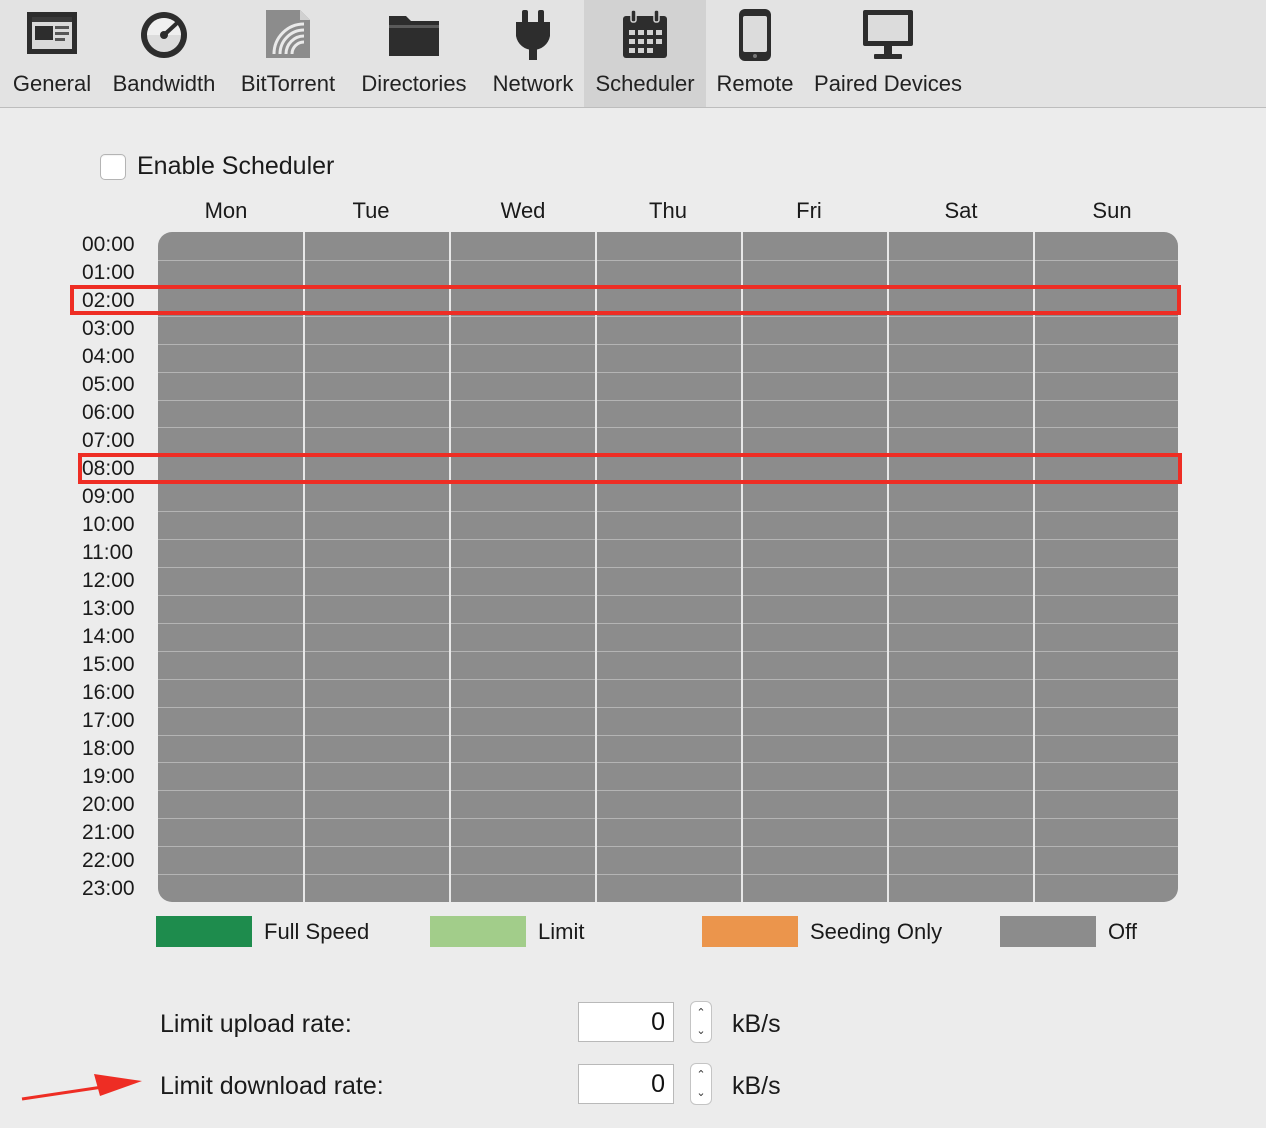 Image resolution: width=1266 pixels, height=1128 pixels. I want to click on tab-network: Network, so click(533, 53).